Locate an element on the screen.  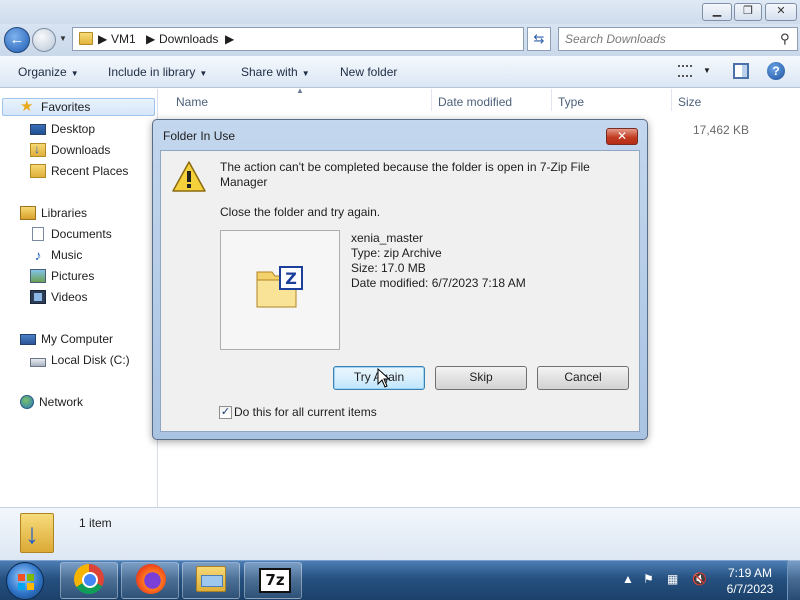
include-in-library-label: Include in library is located at coordinates (152, 72).